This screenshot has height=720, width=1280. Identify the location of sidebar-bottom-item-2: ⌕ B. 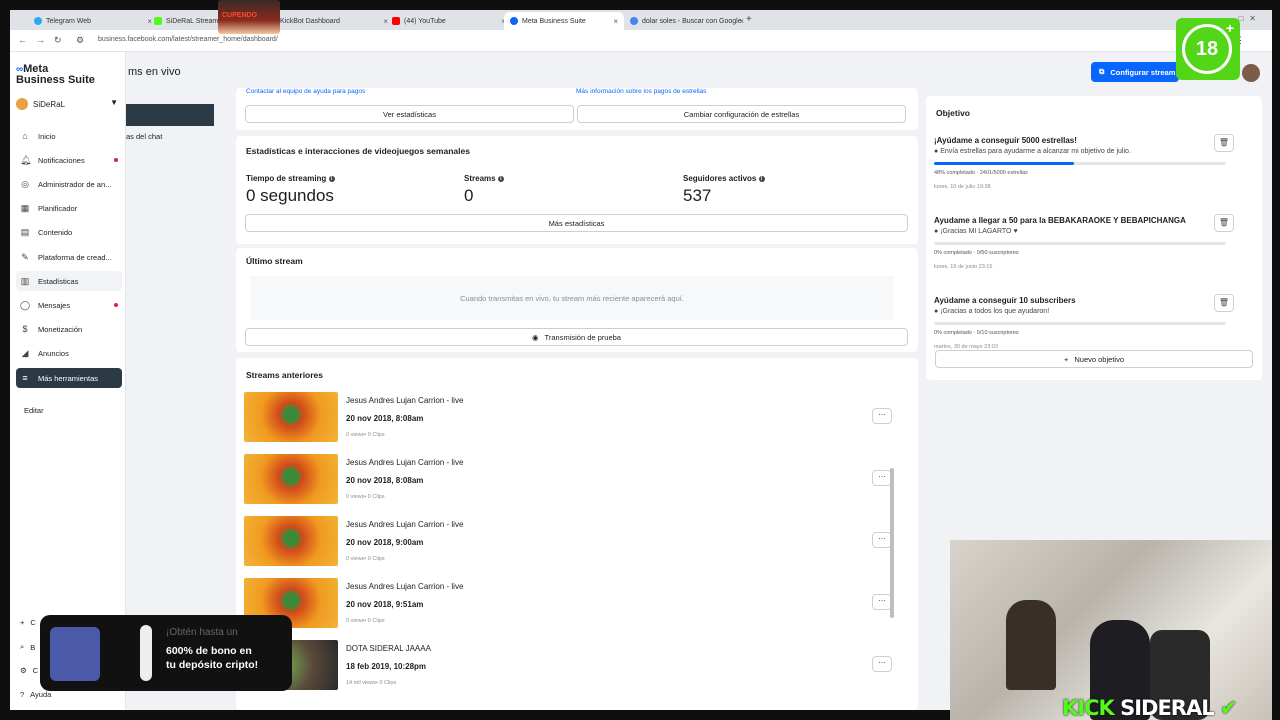
(27, 647).